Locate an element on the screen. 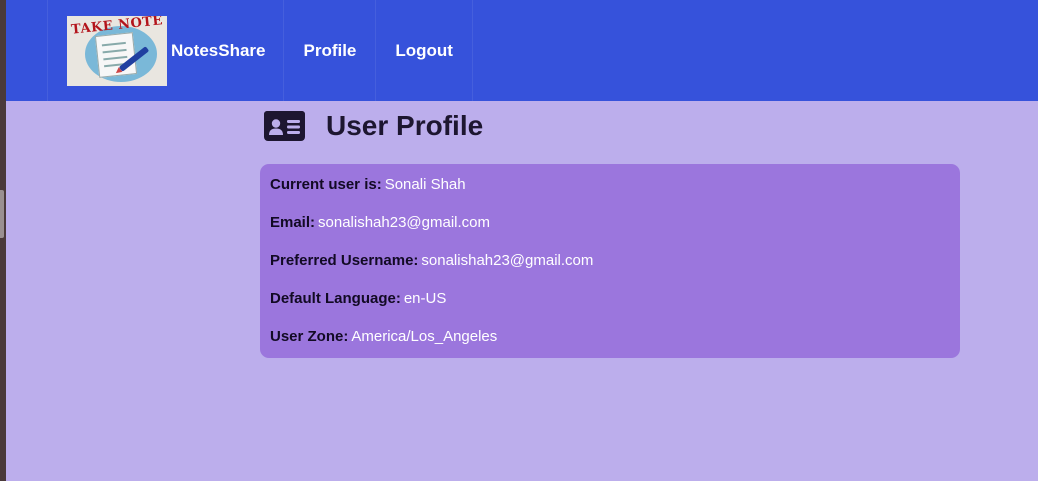 Image resolution: width=1038 pixels, height=481 pixels. profile-label: Current user is: is located at coordinates (326, 184).